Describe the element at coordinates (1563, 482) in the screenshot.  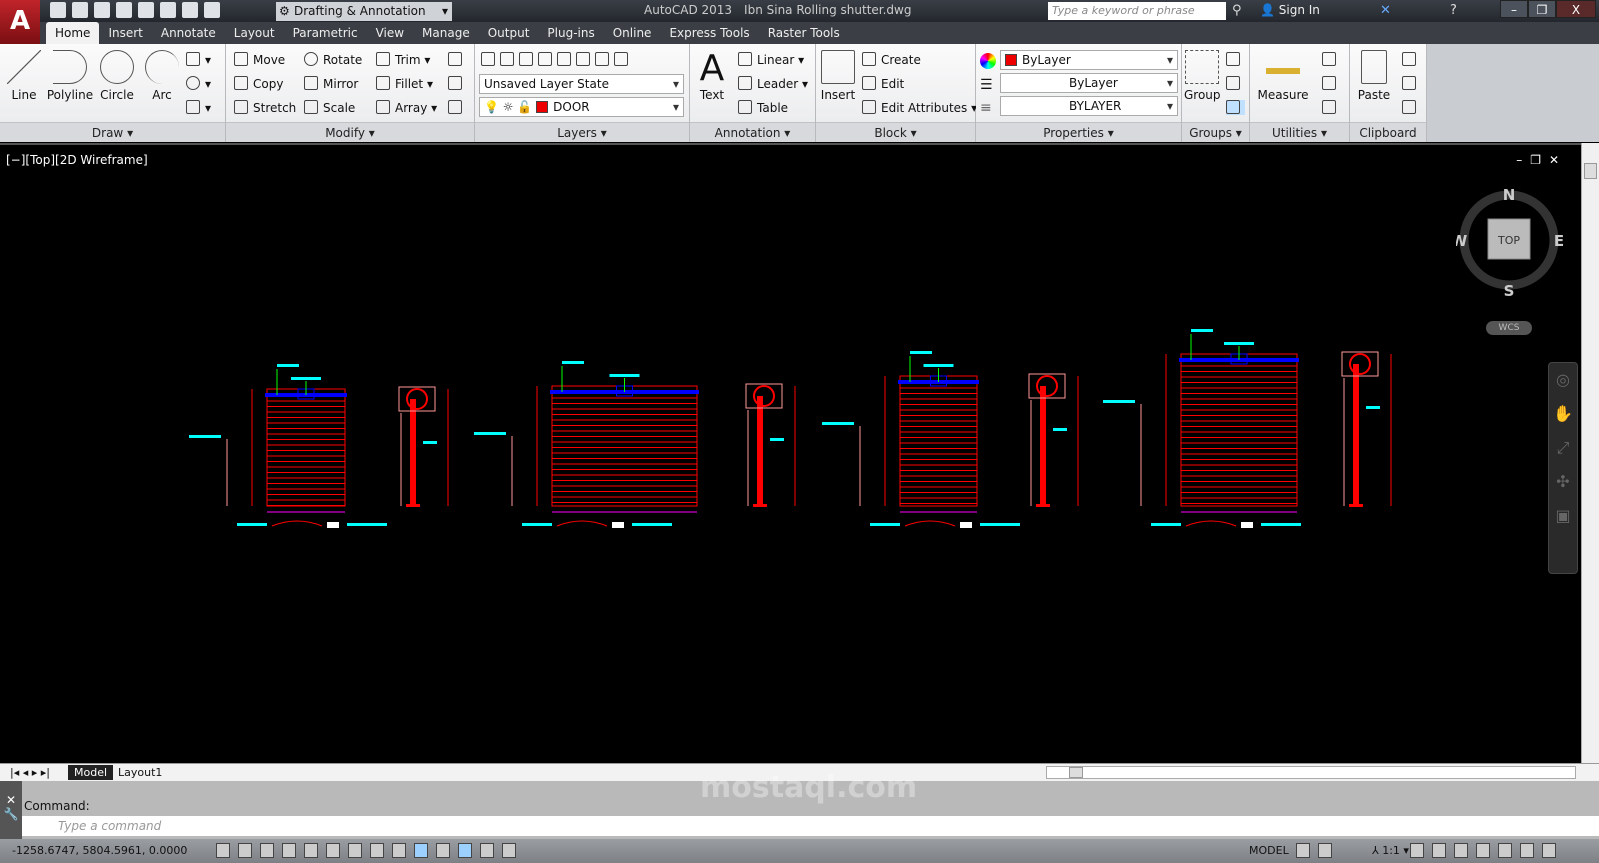
I see `orbit-icon: ✣` at that location.